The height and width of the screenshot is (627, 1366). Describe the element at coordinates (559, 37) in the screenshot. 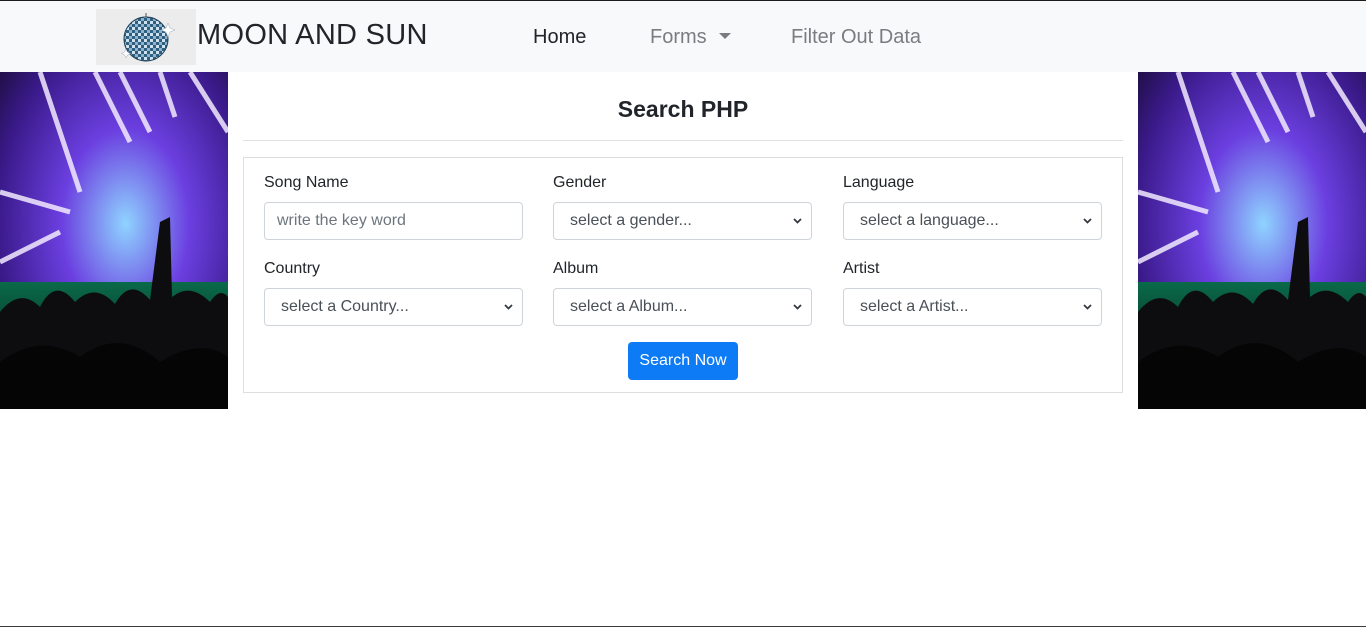

I see `nav-home: Home` at that location.